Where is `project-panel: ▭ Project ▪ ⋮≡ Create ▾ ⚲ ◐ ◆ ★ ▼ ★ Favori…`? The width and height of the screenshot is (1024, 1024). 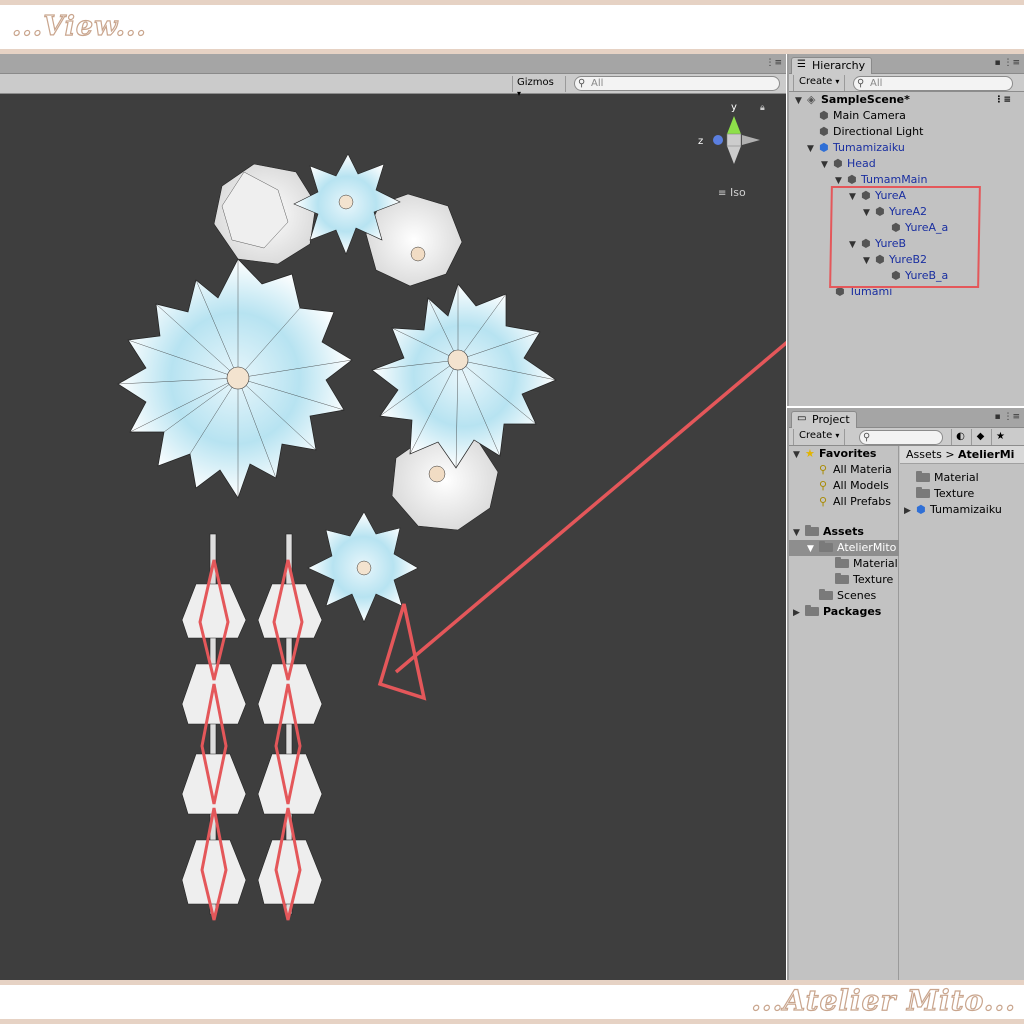
project-panel: ▭ Project ▪ ⋮≡ Create ▾ ⚲ ◐ ◆ ★ ▼ ★ Favori… is located at coordinates (905, 694).